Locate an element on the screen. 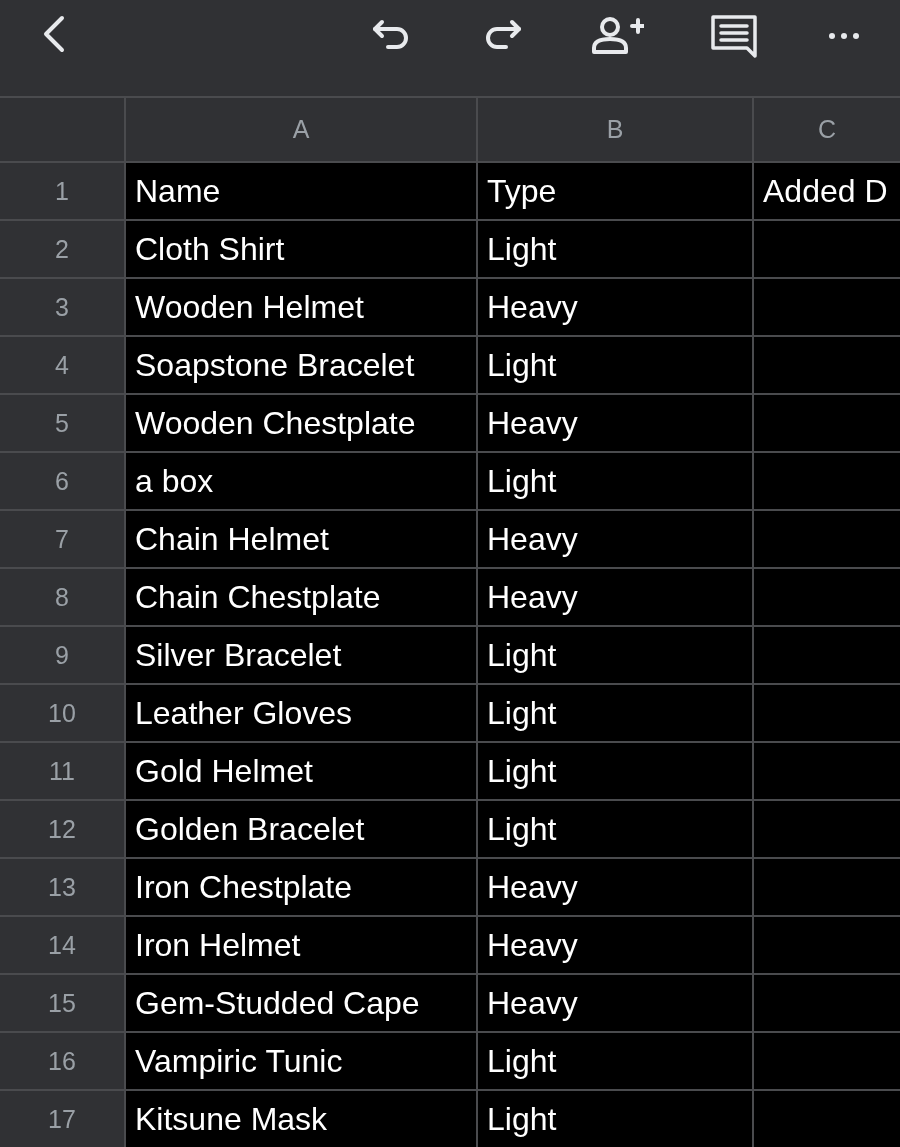 The height and width of the screenshot is (1147, 900). table-cell: Leather Gloves is located at coordinates (301, 713).